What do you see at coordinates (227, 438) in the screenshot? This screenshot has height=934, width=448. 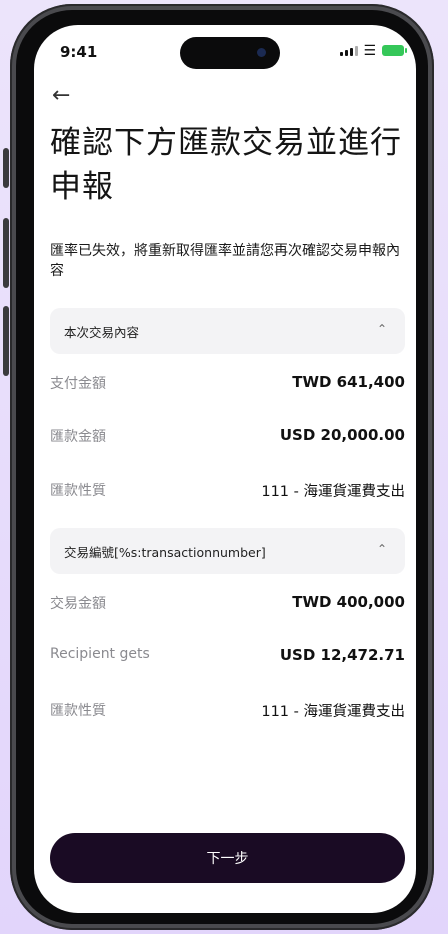 I see `detail-row: 匯款金額 USD 20,000.00` at bounding box center [227, 438].